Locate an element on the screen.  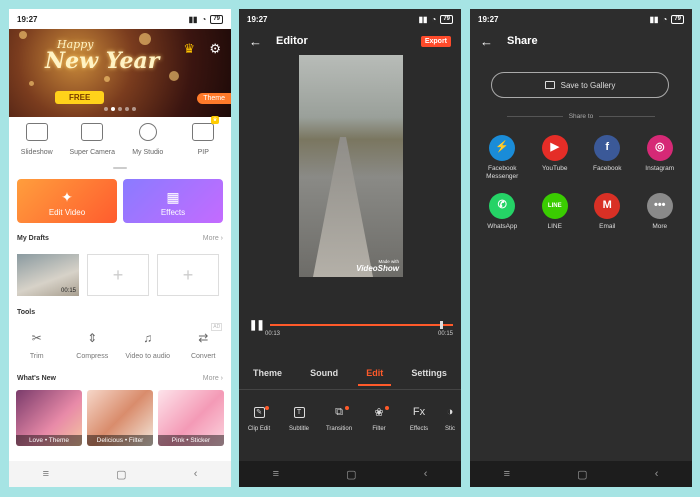
page-indicator is located at coordinates (120, 168).